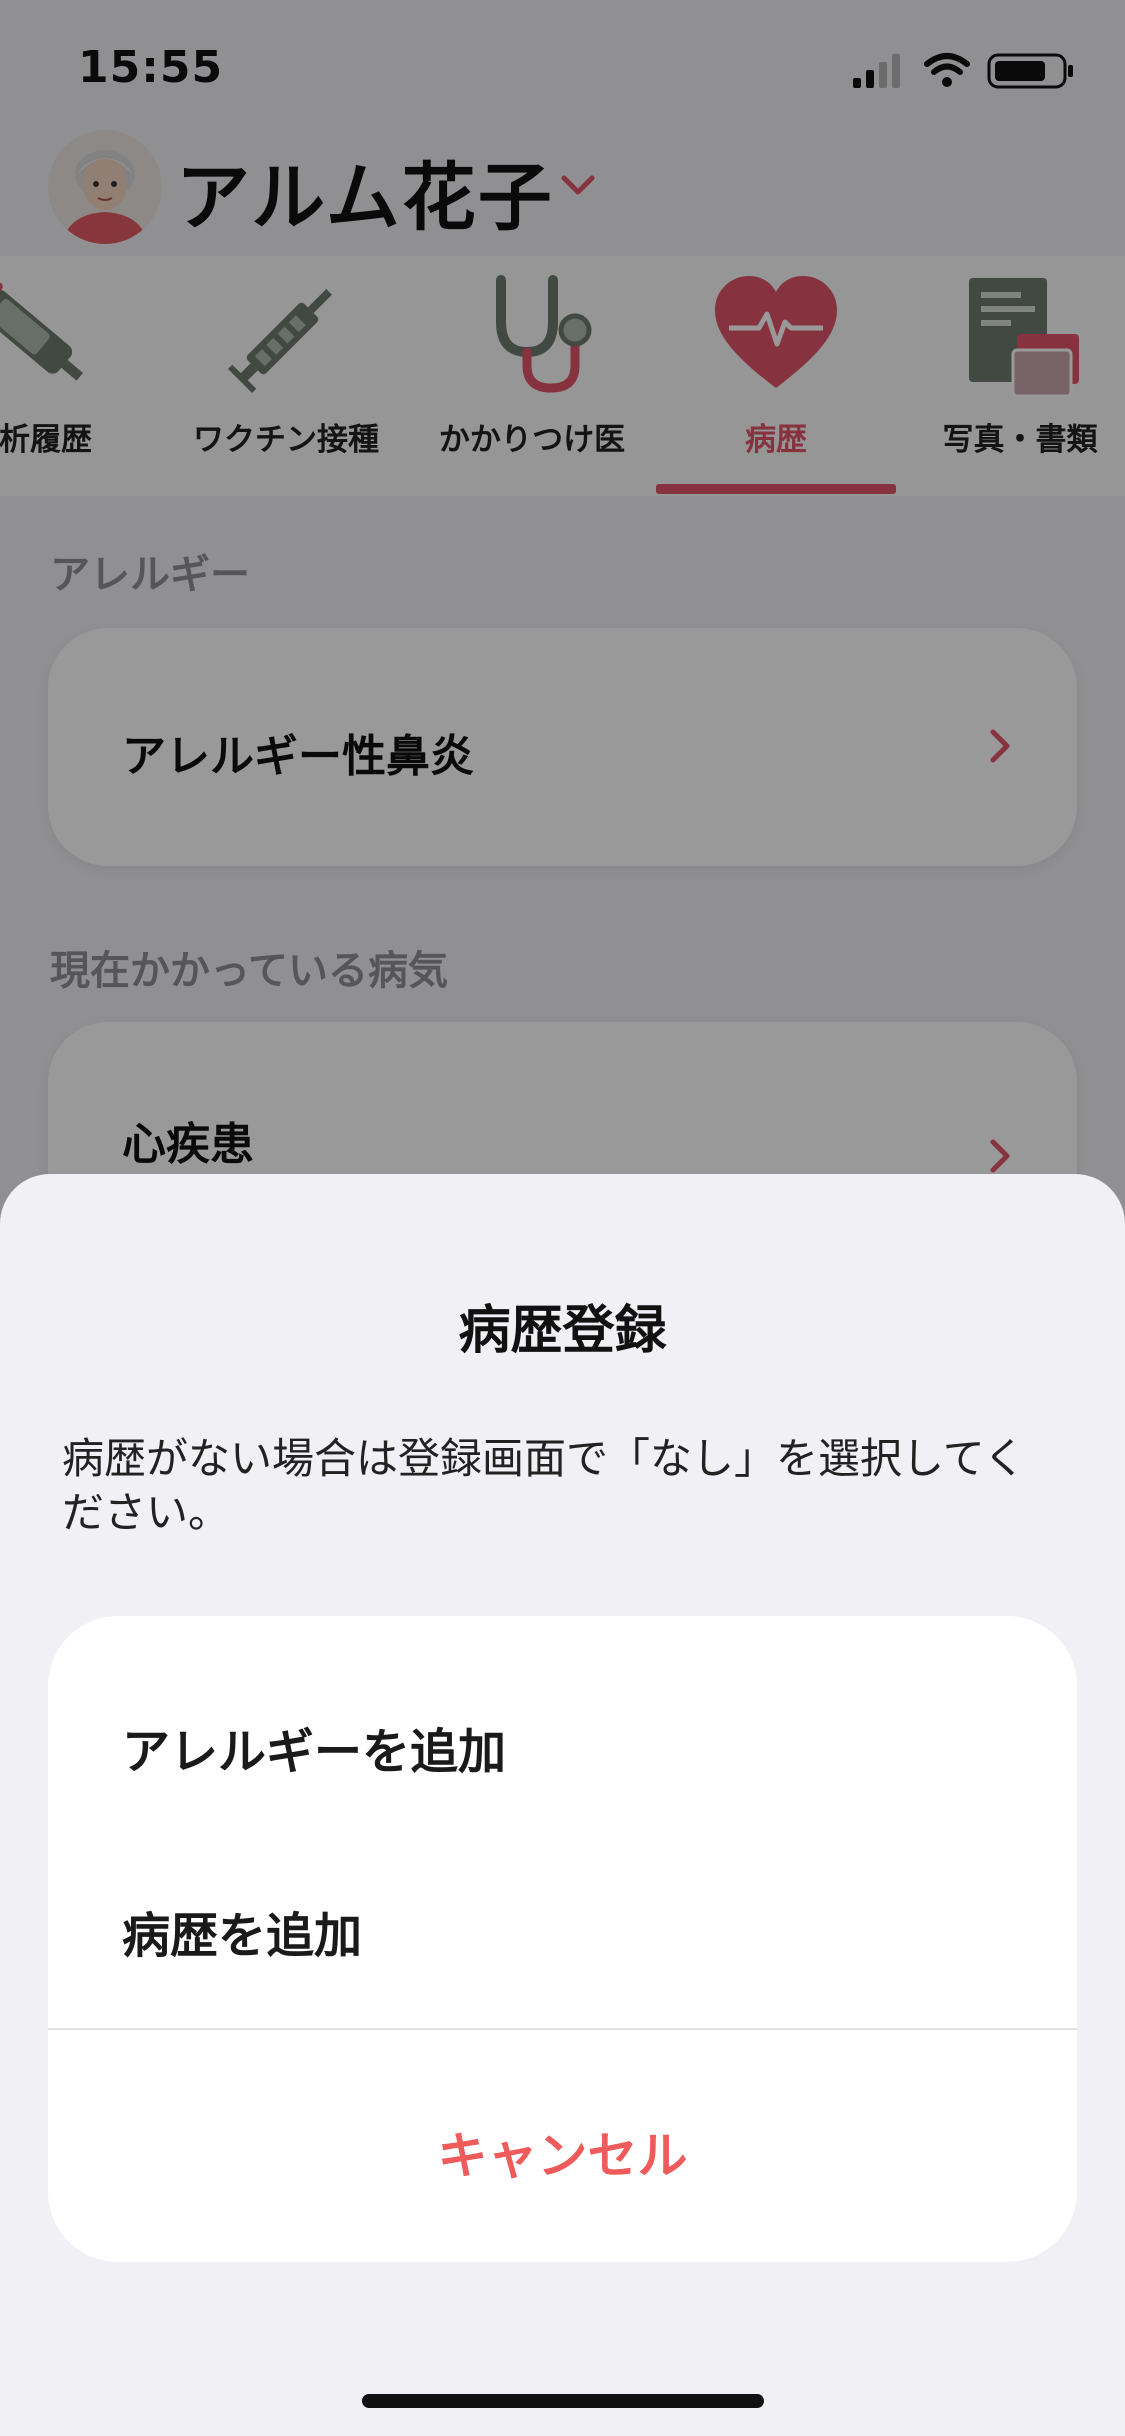 This screenshot has height=2436, width=1125. I want to click on cancel-button: キャンセル, so click(562, 2146).